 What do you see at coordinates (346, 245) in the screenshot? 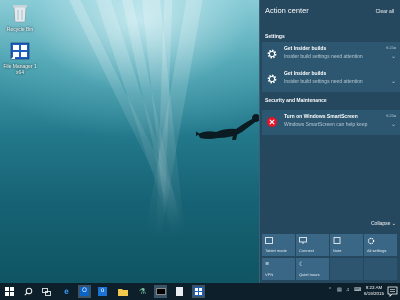
I see `quick-action-note: Note` at bounding box center [346, 245].